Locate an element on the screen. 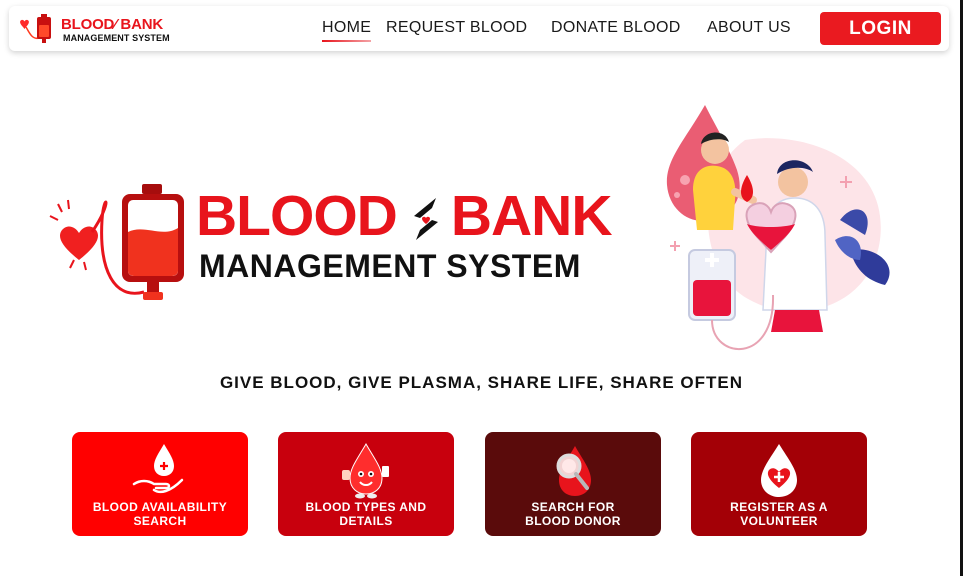  hero-title-word-bank: BANK is located at coordinates (531, 216).